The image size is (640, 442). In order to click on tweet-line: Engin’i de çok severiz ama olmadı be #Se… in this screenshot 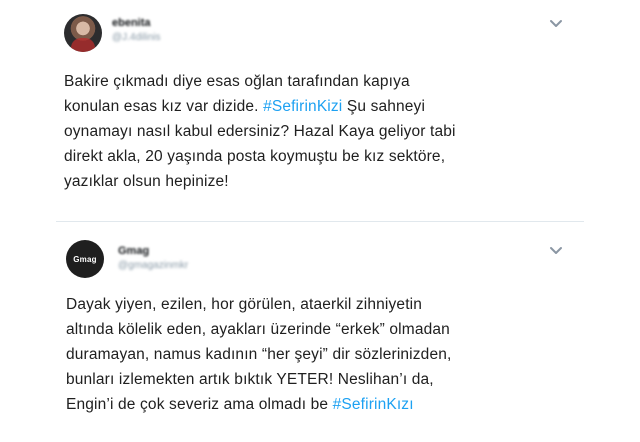, I will do `click(318, 404)`.